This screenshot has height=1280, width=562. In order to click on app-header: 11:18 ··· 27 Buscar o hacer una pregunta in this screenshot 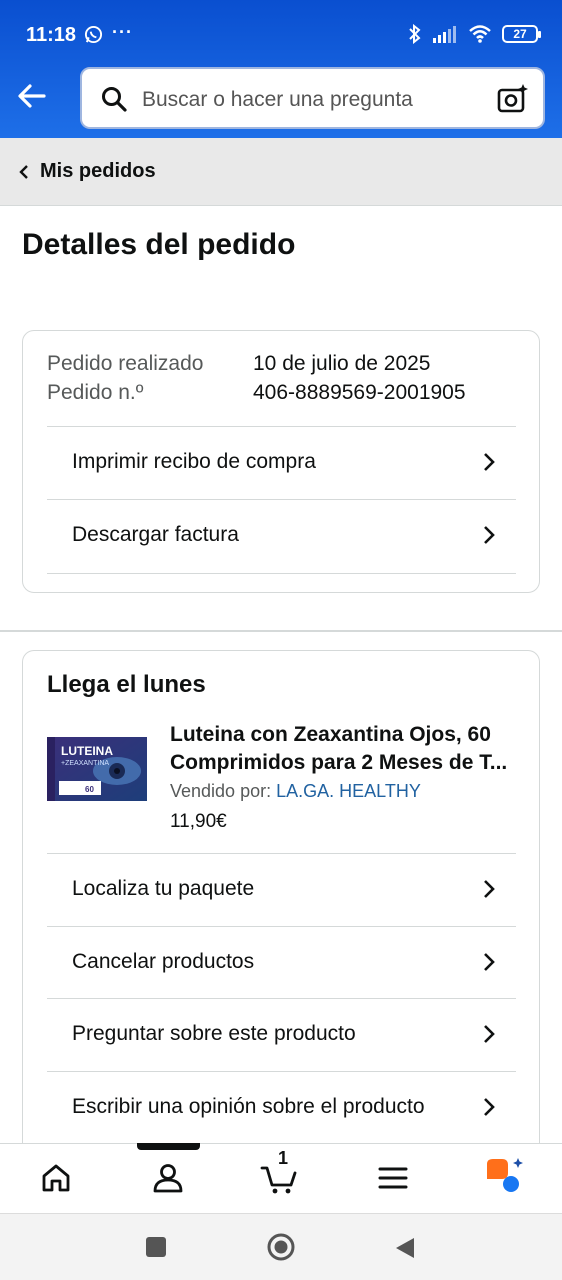, I will do `click(281, 69)`.